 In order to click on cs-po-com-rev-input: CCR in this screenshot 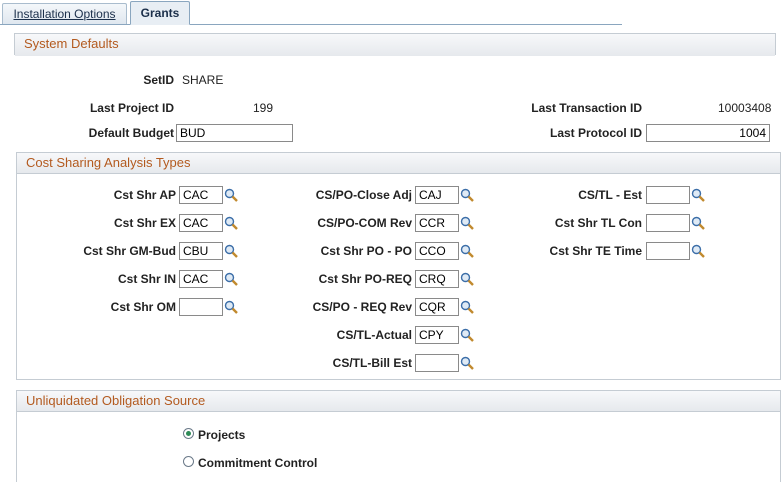, I will do `click(437, 223)`.